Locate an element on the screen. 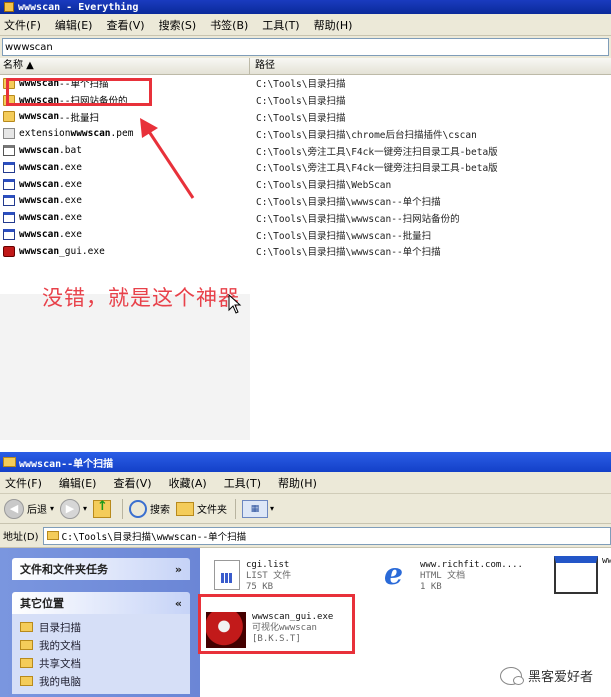 This screenshot has height=697, width=611. menu-favorites: 收藏(A) is located at coordinates (188, 483).